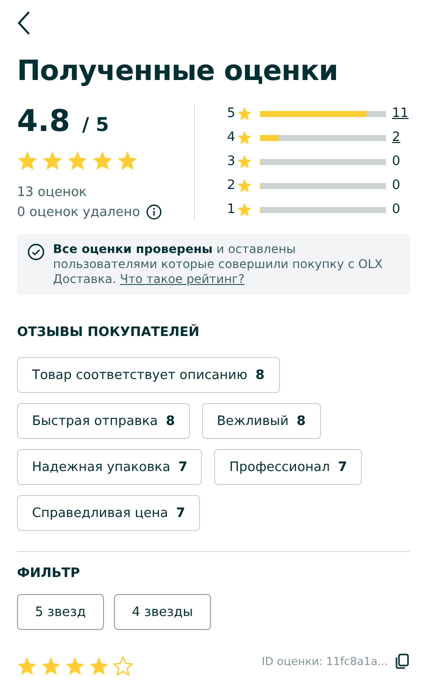 This screenshot has width=427, height=699. What do you see at coordinates (36, 252) in the screenshot?
I see `check-circle-icon` at bounding box center [36, 252].